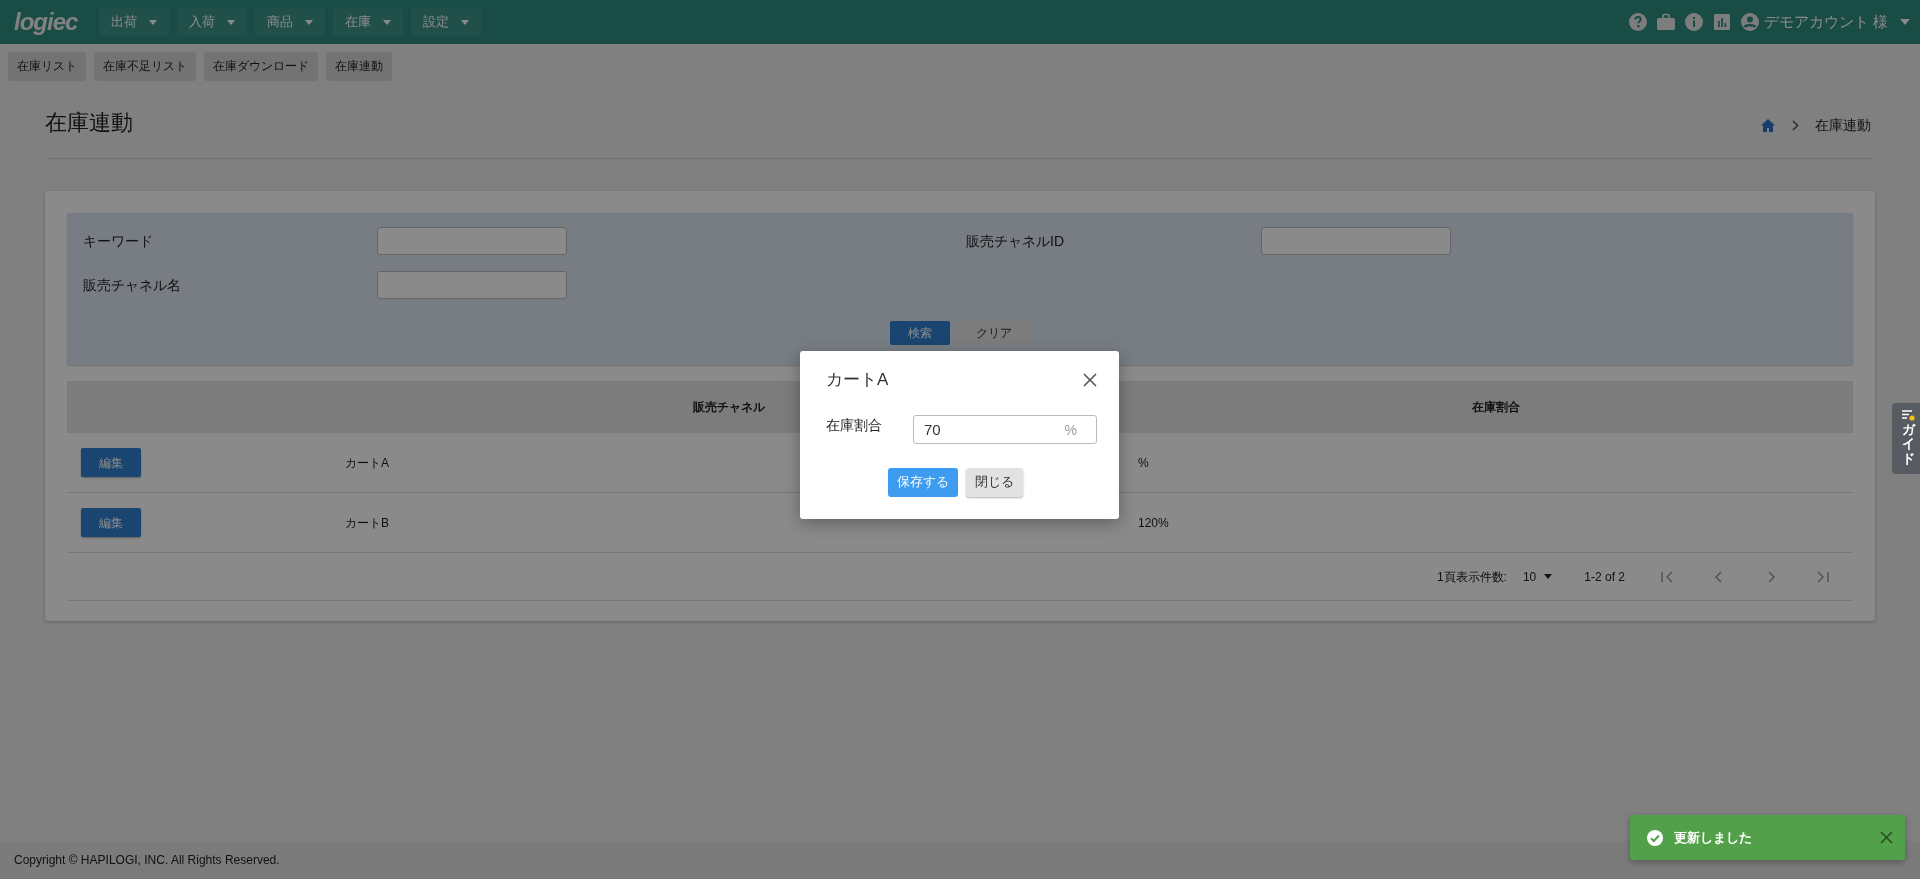 The width and height of the screenshot is (1920, 879). I want to click on subnav-button: 在庫不足リスト, so click(145, 66).